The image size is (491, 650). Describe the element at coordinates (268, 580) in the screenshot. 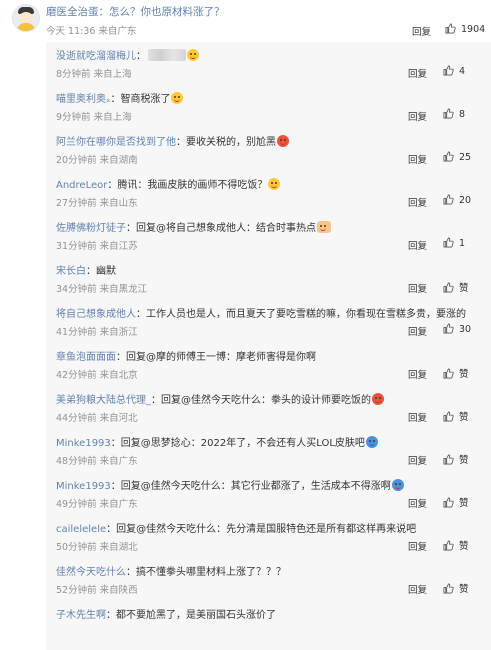

I see `reply-item: 佳然今天吃什么：搞不懂拳头哪里材料上涨了？？？ 52分钟前 来自陕西 回复 赞` at that location.